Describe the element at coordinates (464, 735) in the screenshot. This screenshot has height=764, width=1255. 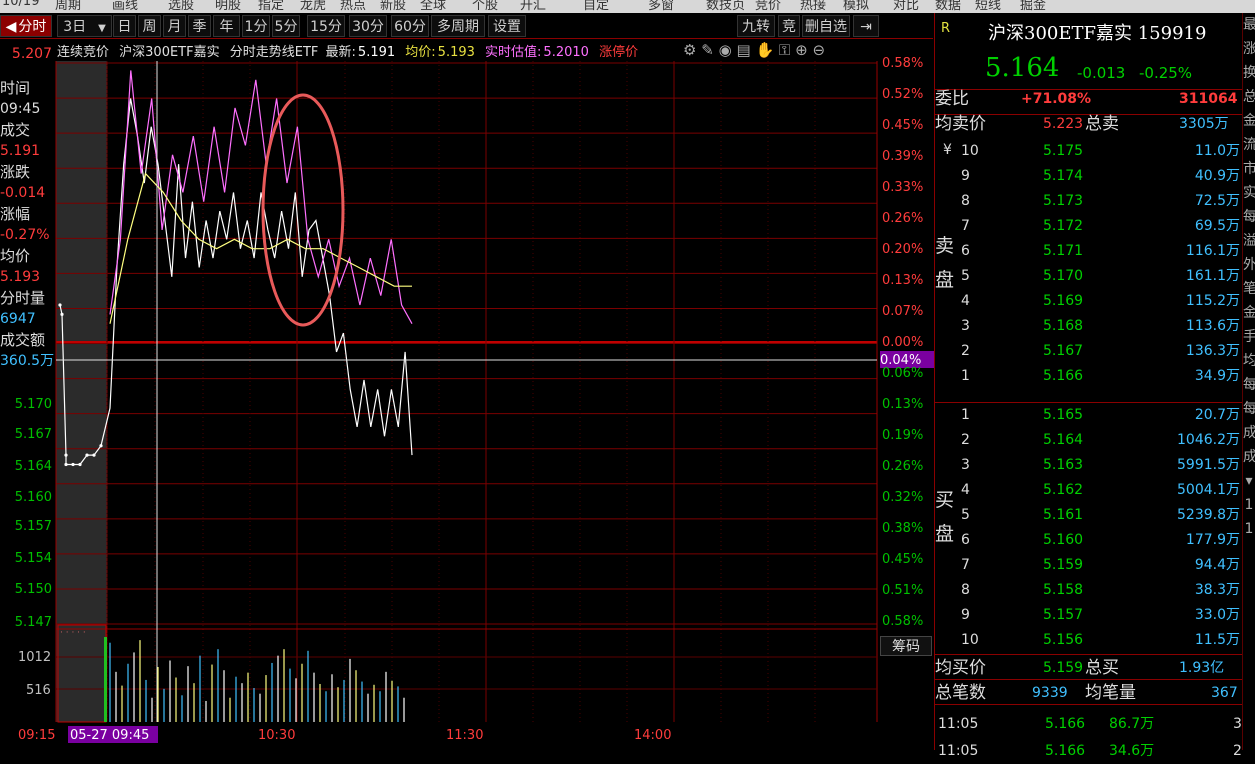
I see `x-label-1130: 11:30` at that location.